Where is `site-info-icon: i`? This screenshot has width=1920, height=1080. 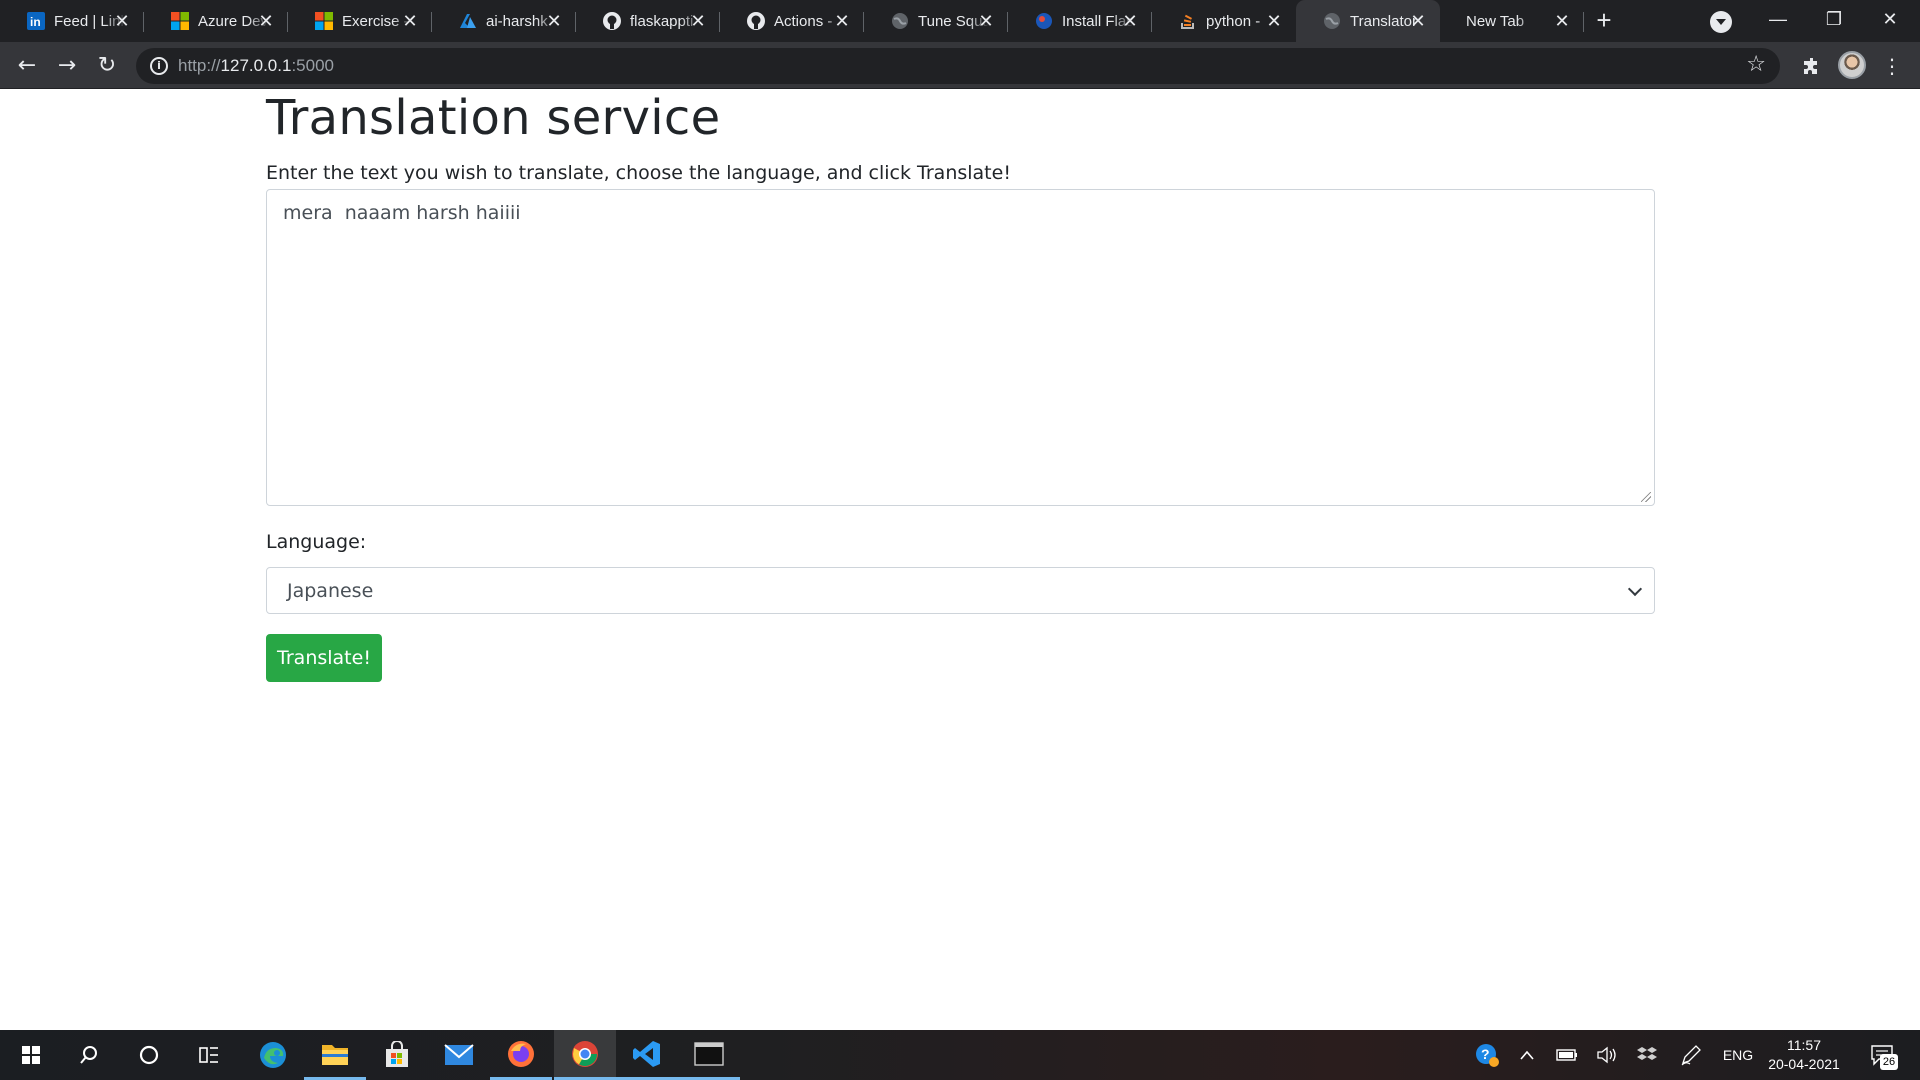 site-info-icon: i is located at coordinates (159, 66).